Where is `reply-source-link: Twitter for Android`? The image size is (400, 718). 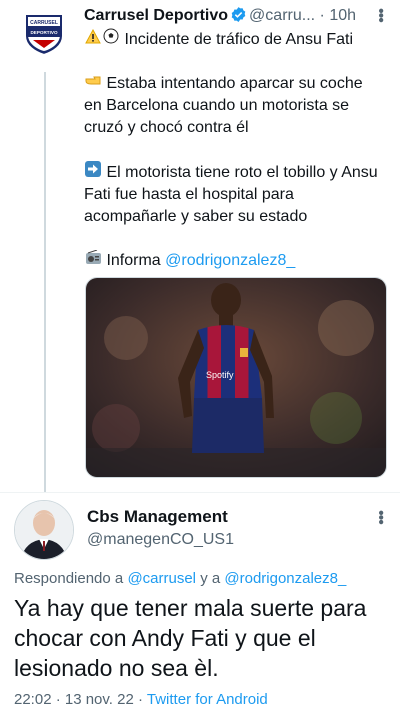 reply-source-link: Twitter for Android is located at coordinates (207, 699).